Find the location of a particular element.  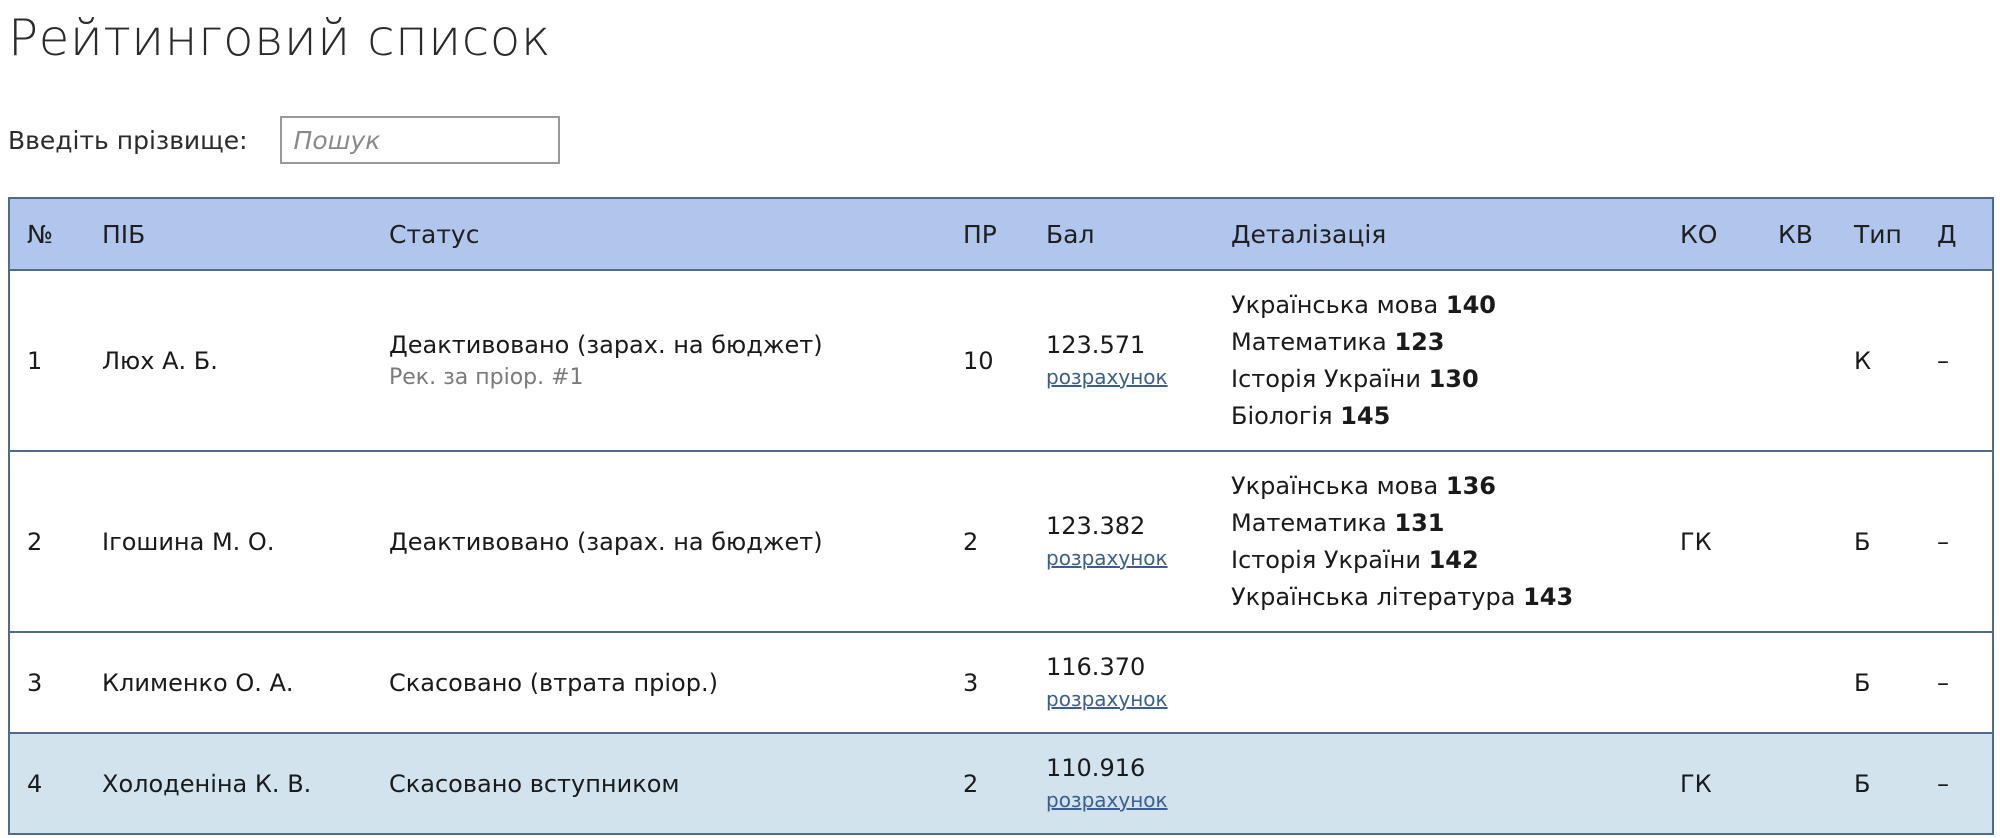

row-name: Холоденіна К. В. is located at coordinates (207, 783).